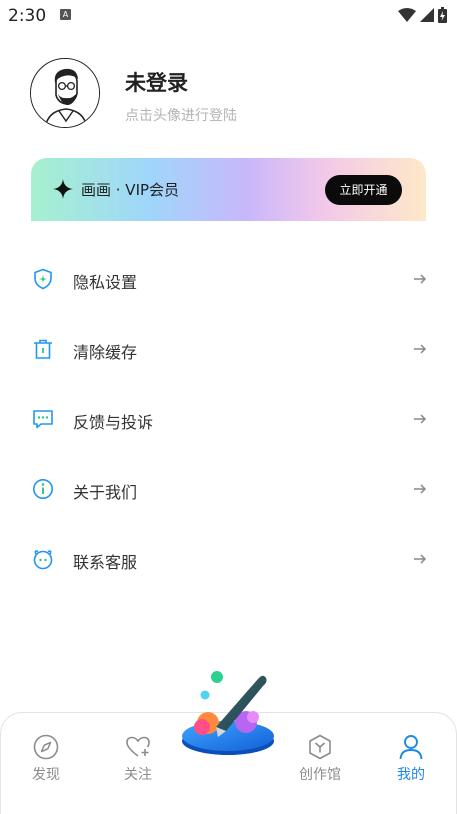 The height and width of the screenshot is (814, 457). What do you see at coordinates (43, 279) in the screenshot?
I see `shield-icon` at bounding box center [43, 279].